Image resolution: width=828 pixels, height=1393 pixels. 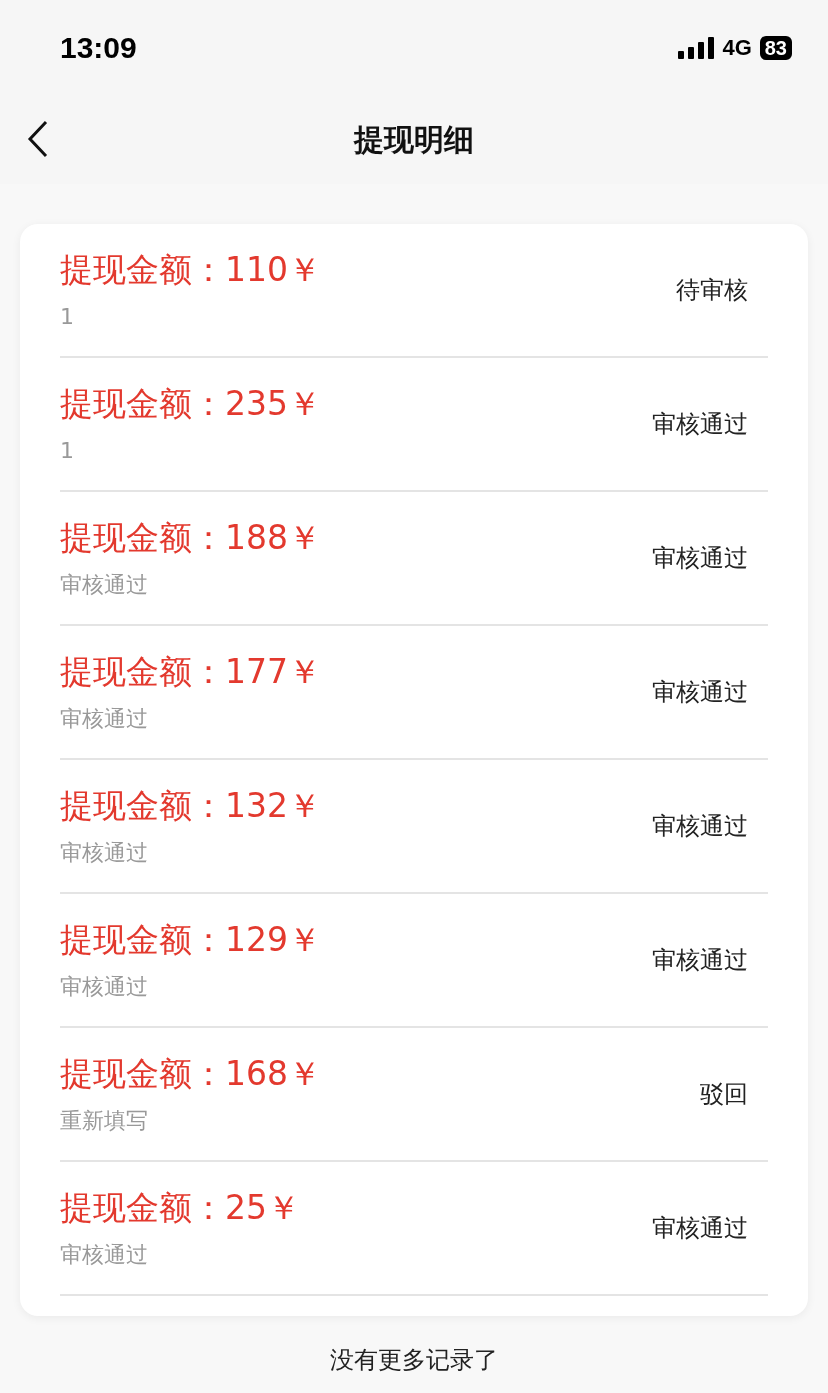 I want to click on note-text: 重新填写, so click(x=104, y=1121).